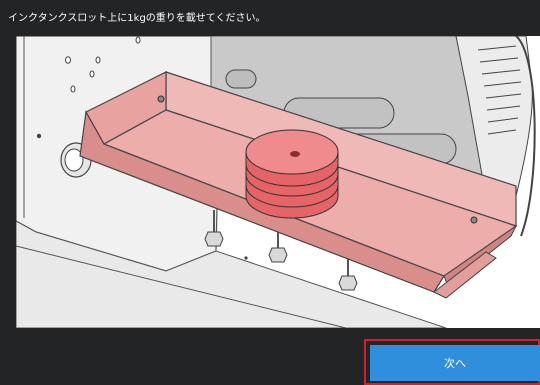  What do you see at coordinates (137, 18) in the screenshot?
I see `instruction-text: インクタンクスロット上に1kgの重りを載せてください。` at bounding box center [137, 18].